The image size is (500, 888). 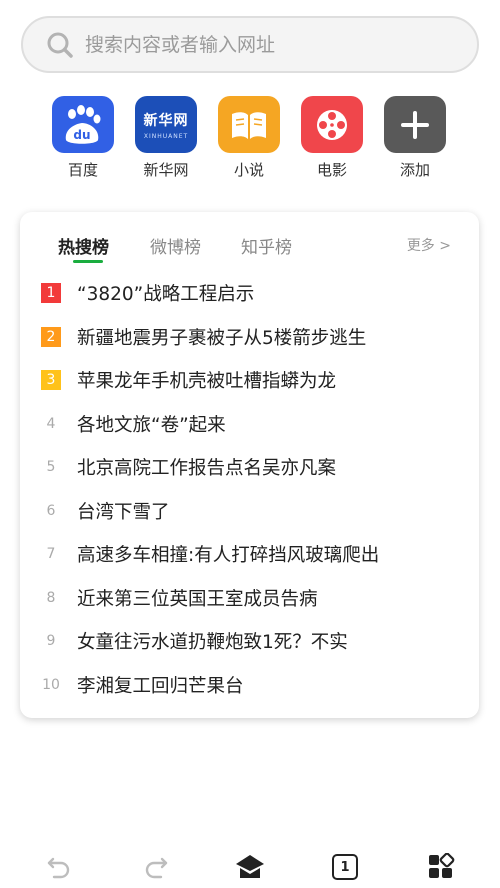 I want to click on menu-grid-icon, so click(x=442, y=865).